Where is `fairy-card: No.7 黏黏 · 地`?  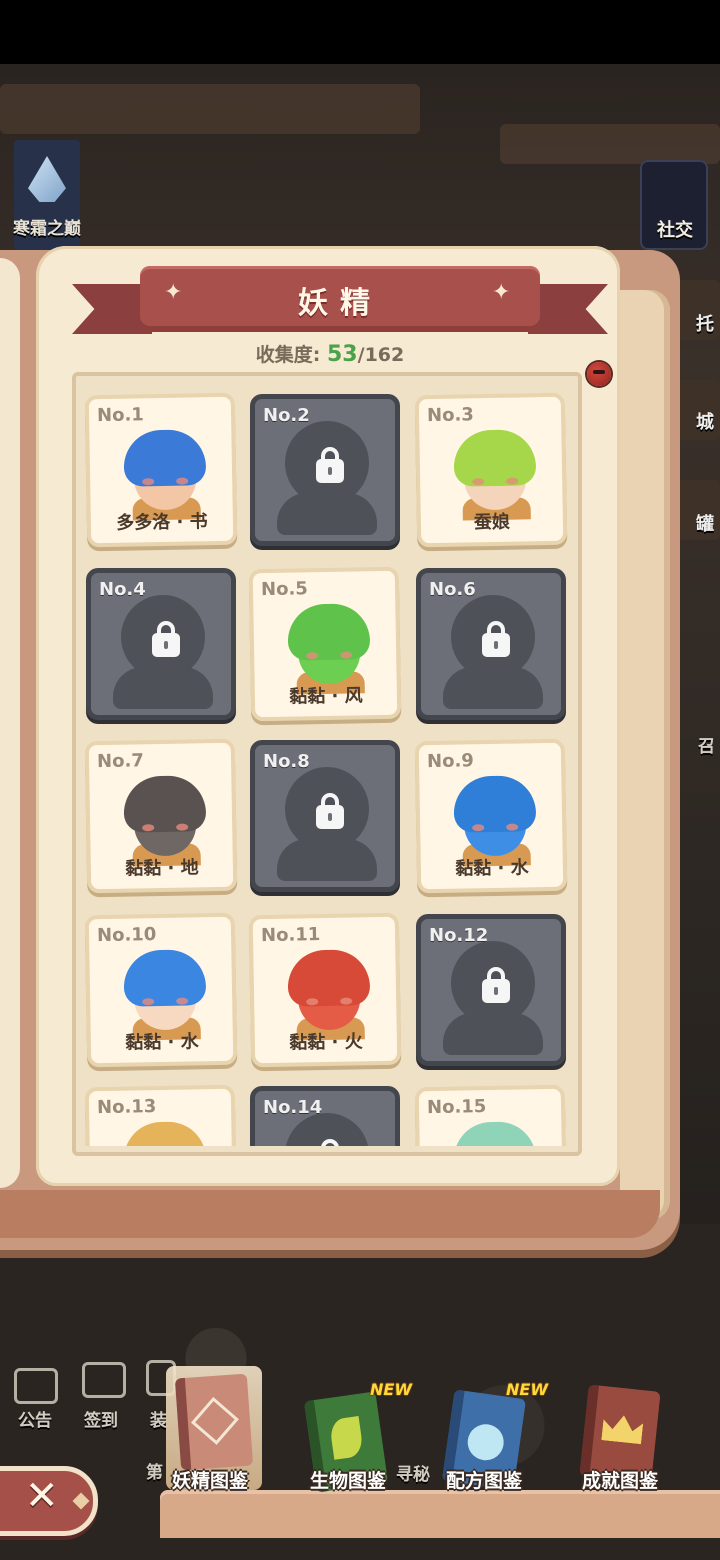
fairy-card: No.7 黏黏 · 地 is located at coordinates (161, 816).